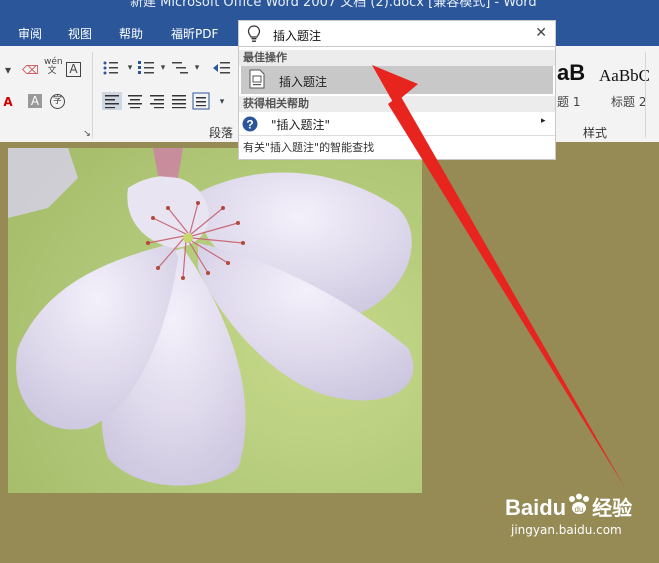 The image size is (659, 563). I want to click on svg-text: du, so click(579, 509).